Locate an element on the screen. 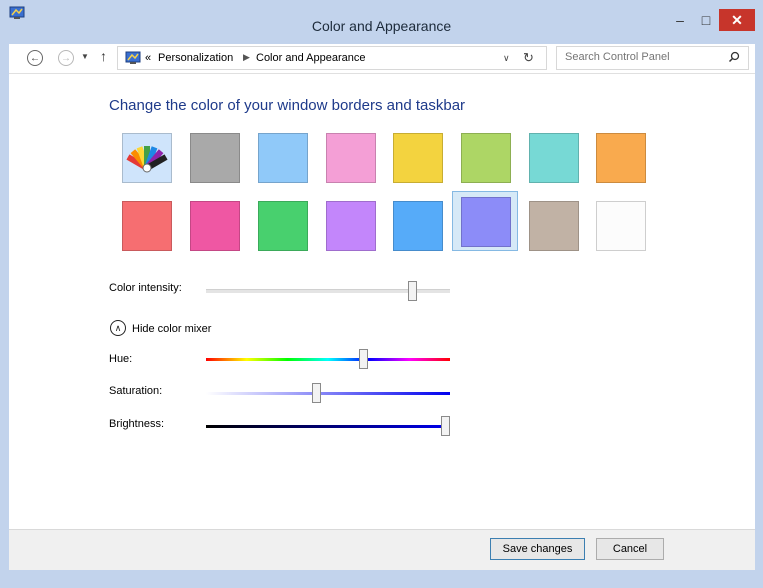 Image resolution: width=763 pixels, height=588 pixels. brightness-slider is located at coordinates (328, 426).